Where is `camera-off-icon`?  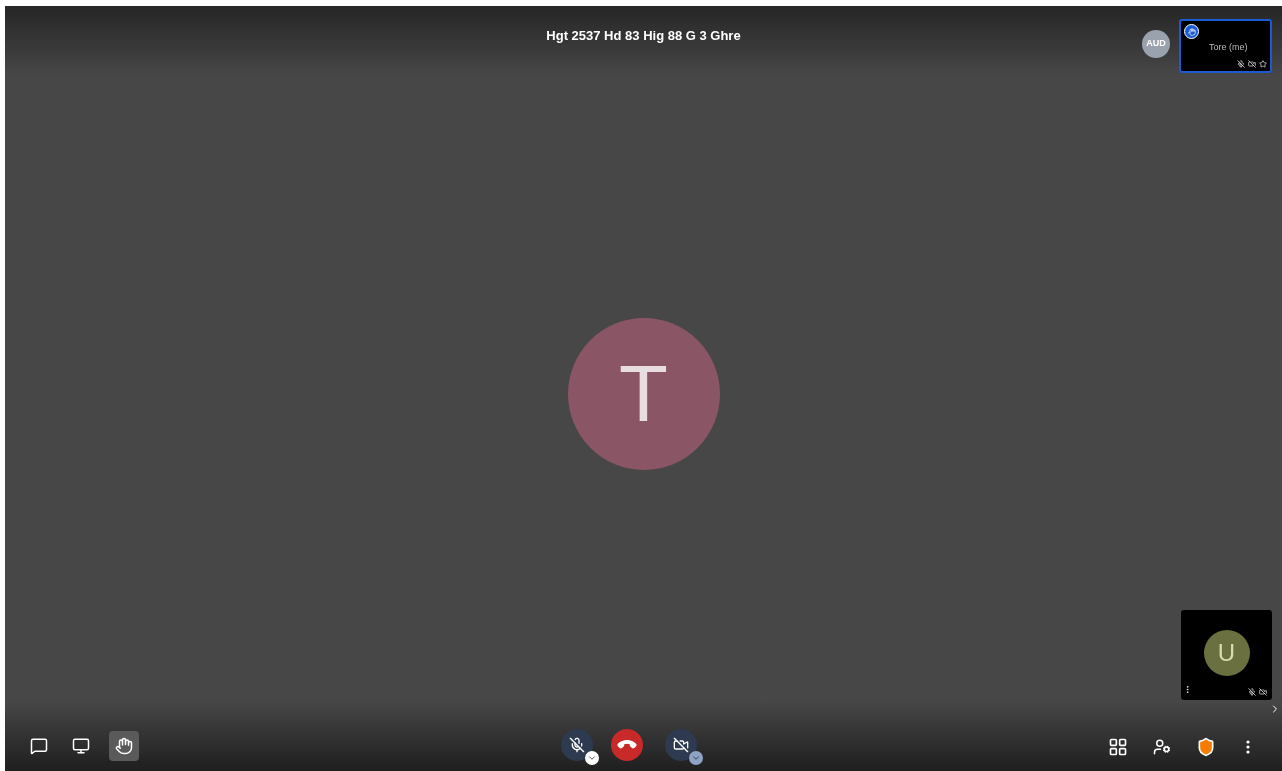
camera-off-icon is located at coordinates (680, 745).